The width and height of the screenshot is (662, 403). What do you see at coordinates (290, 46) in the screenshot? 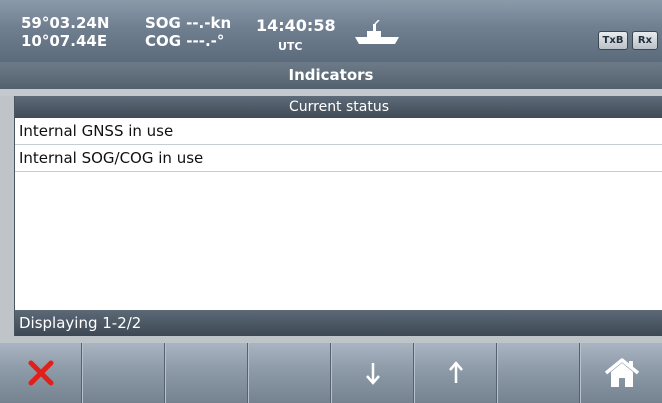
I see `clock-timezone: UTC` at bounding box center [290, 46].